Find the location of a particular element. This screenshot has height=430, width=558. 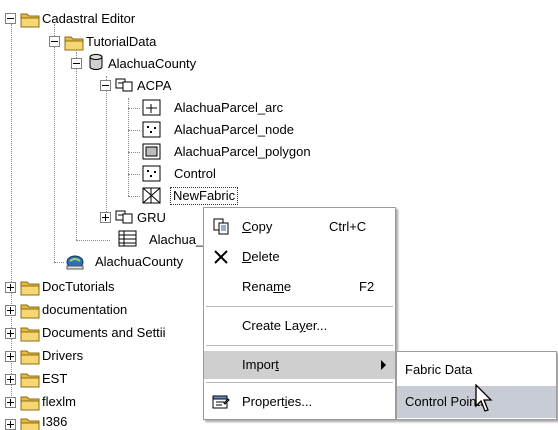

menu-accel: C is located at coordinates (247, 226).